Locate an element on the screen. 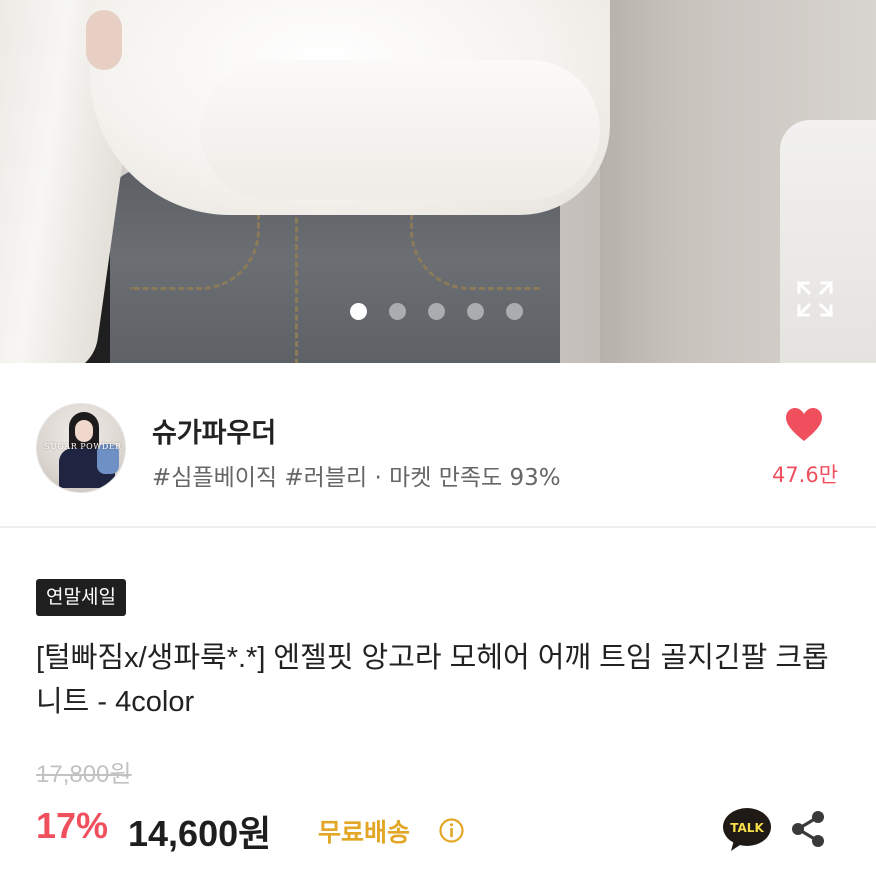 Image resolution: width=876 pixels, height=876 pixels. talk-label: TALK is located at coordinates (747, 828).